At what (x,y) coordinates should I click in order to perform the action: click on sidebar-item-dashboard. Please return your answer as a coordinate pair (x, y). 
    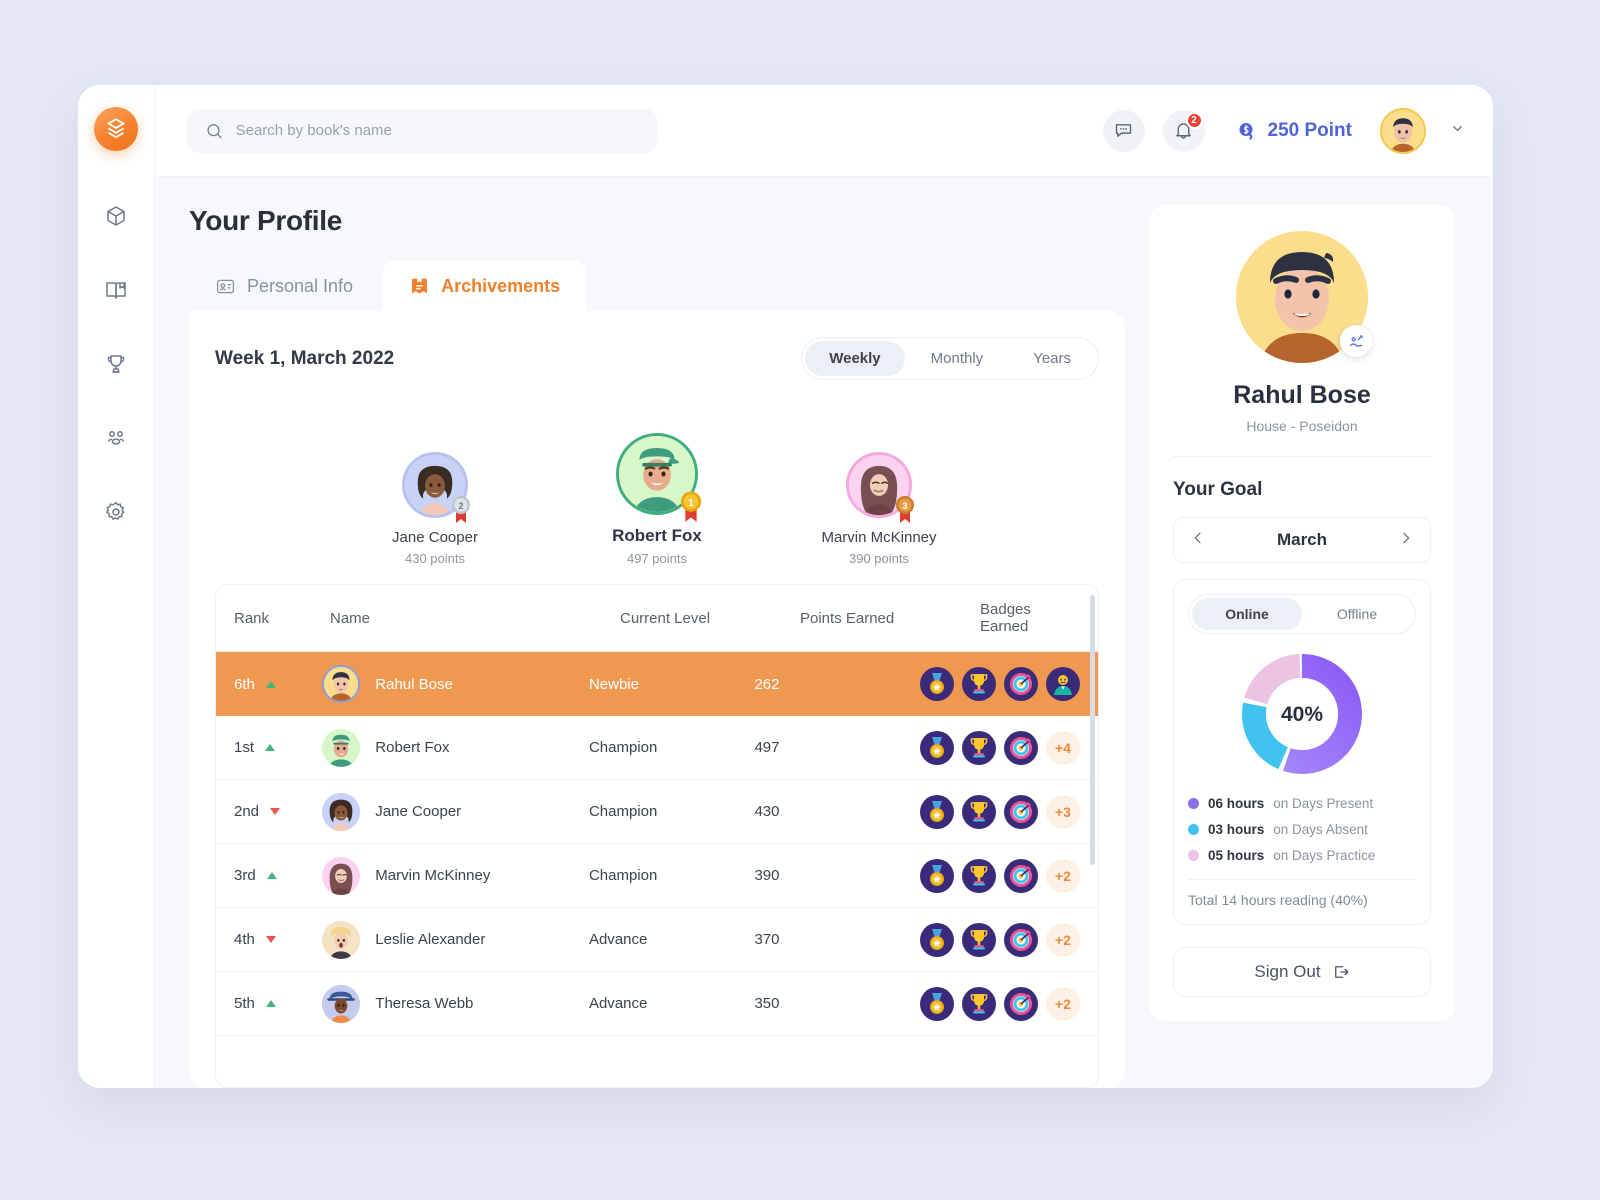
    Looking at the image, I should click on (116, 216).